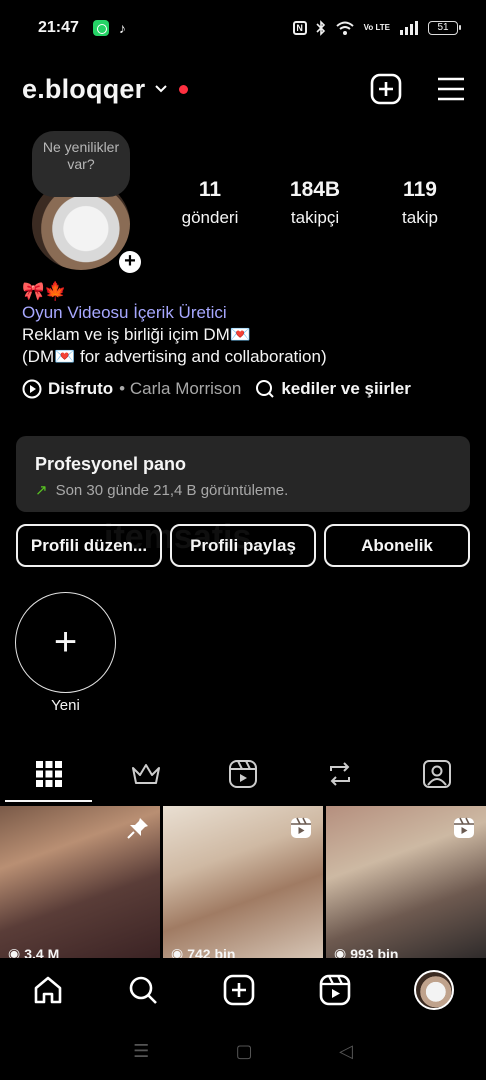  Describe the element at coordinates (210, 203) in the screenshot. I see `stat-posts: 11 gönderi` at that location.